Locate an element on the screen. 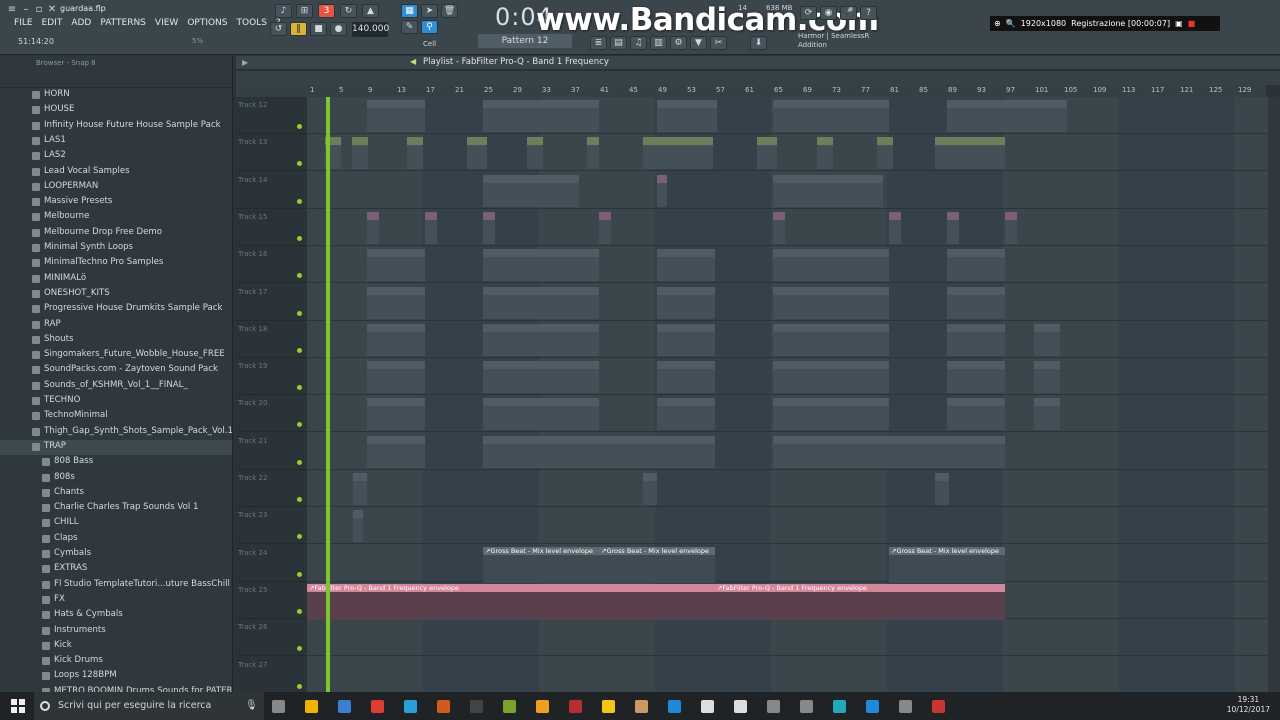 The height and width of the screenshot is (720, 1280). track-header: Track 13 is located at coordinates (271, 153).